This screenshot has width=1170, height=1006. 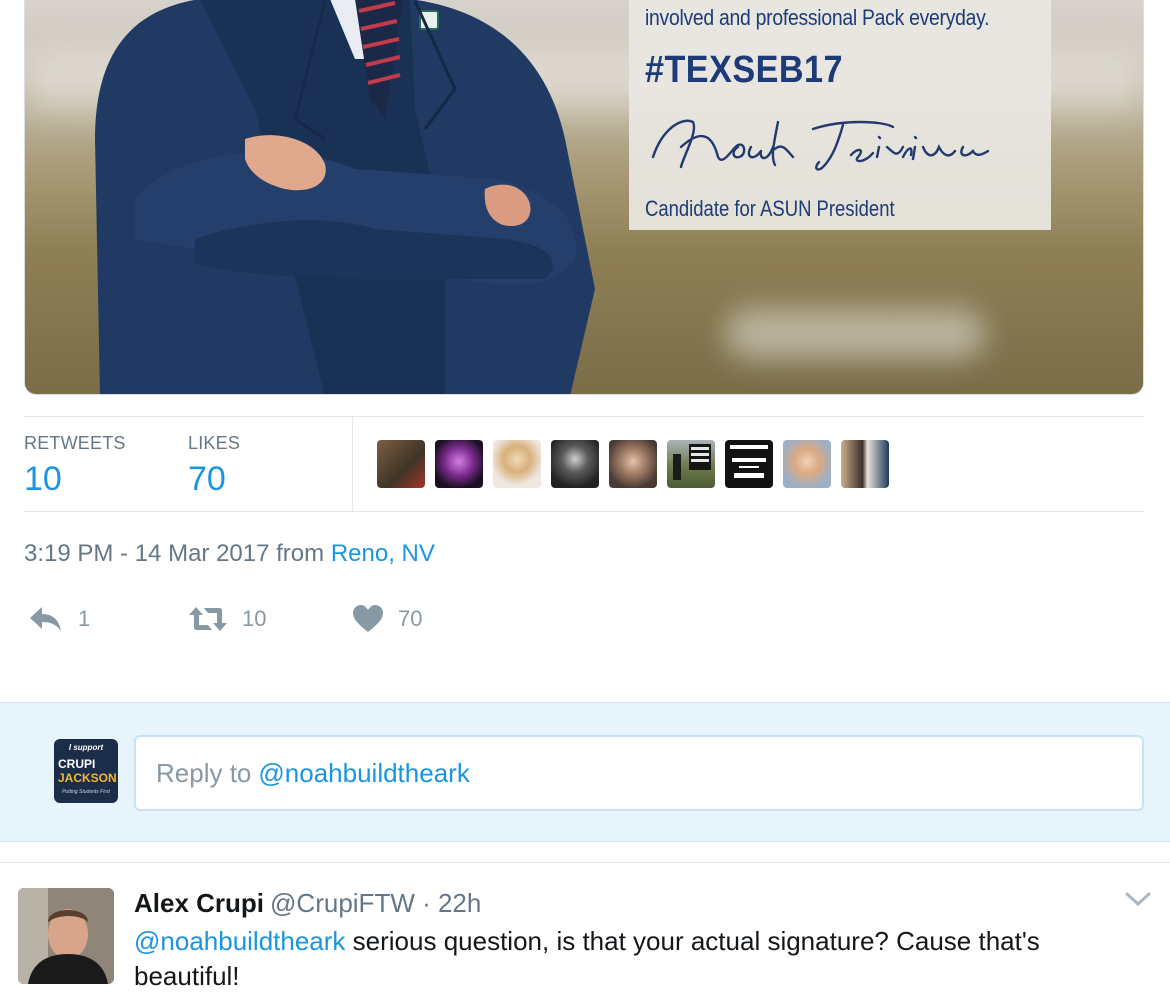 I want to click on reply-placeholder: Reply to, so click(x=204, y=772).